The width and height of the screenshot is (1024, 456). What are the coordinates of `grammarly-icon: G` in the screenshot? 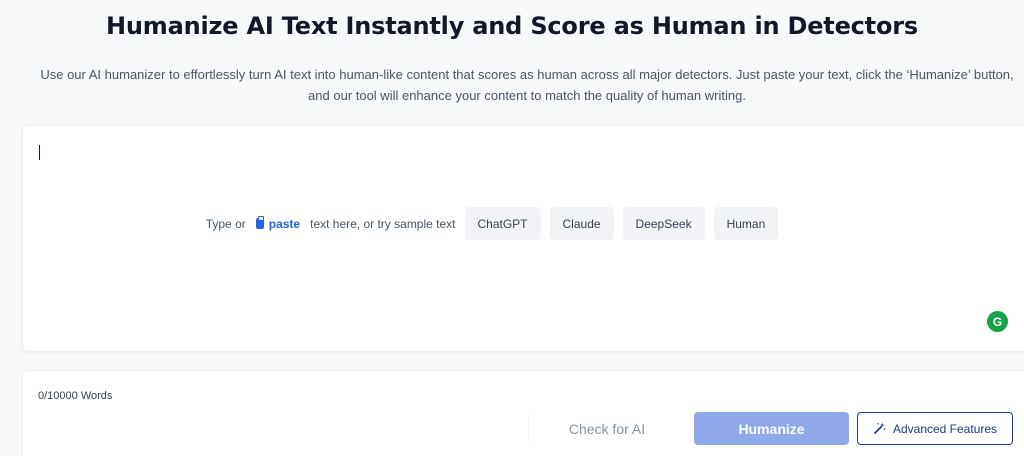 It's located at (997, 321).